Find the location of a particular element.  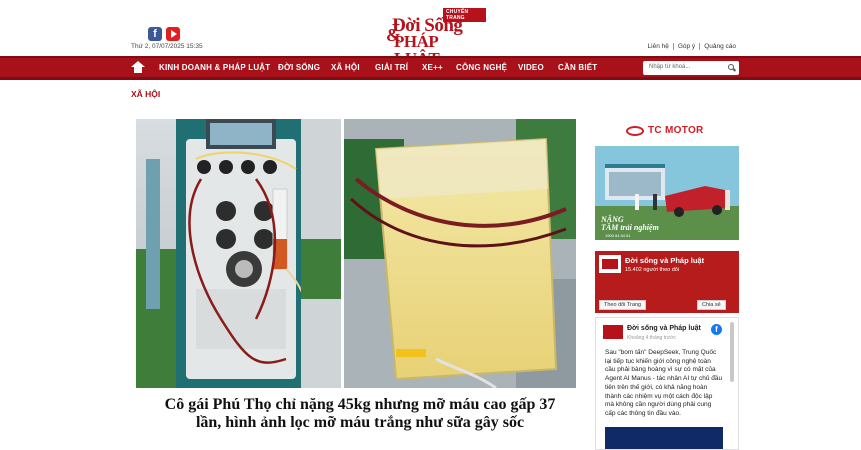

nav-item-xa-hoi: XÃ HỘI is located at coordinates (345, 67).